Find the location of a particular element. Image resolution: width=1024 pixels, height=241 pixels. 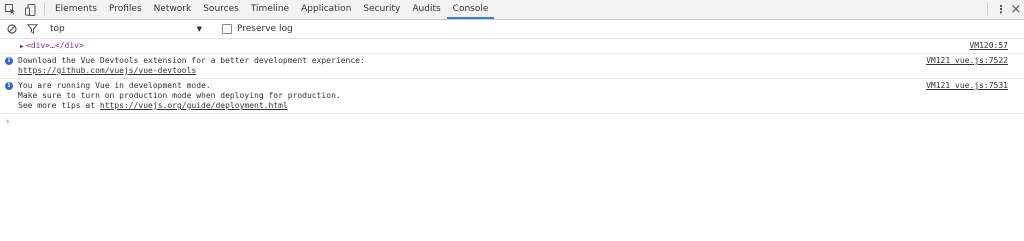

preserve-log-toggle: Preserve log is located at coordinates (257, 29).